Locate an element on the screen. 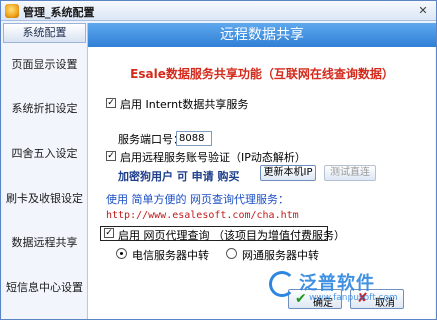 The height and width of the screenshot is (320, 437). title-bar: 管理_系统配置 ✕ is located at coordinates (218, 11).